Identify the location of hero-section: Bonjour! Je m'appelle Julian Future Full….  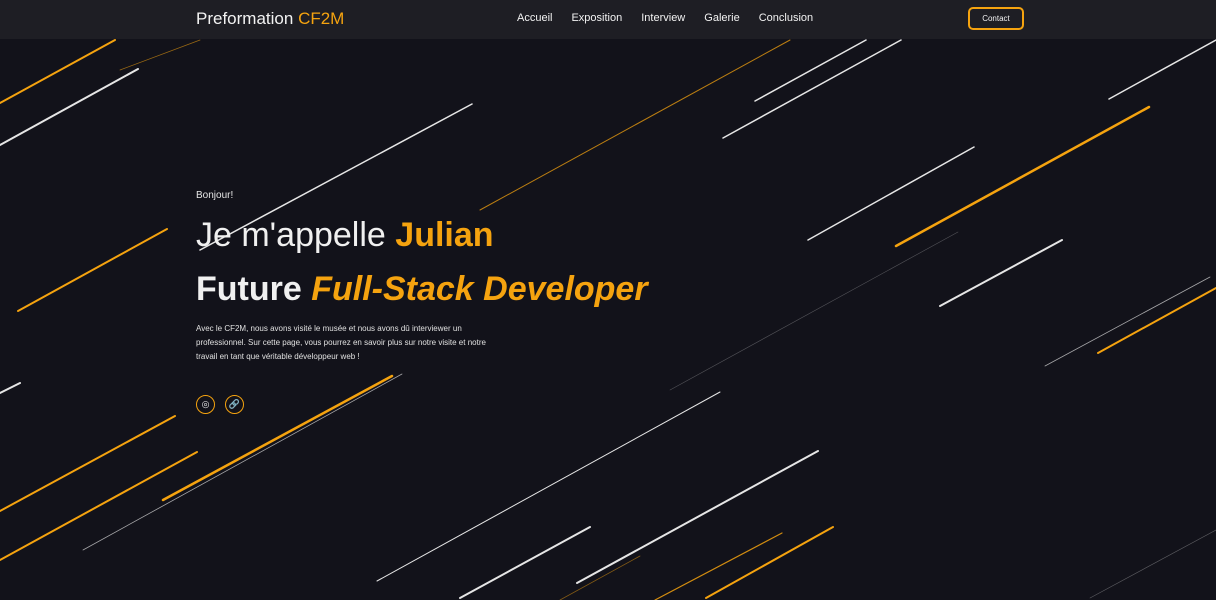
(422, 302).